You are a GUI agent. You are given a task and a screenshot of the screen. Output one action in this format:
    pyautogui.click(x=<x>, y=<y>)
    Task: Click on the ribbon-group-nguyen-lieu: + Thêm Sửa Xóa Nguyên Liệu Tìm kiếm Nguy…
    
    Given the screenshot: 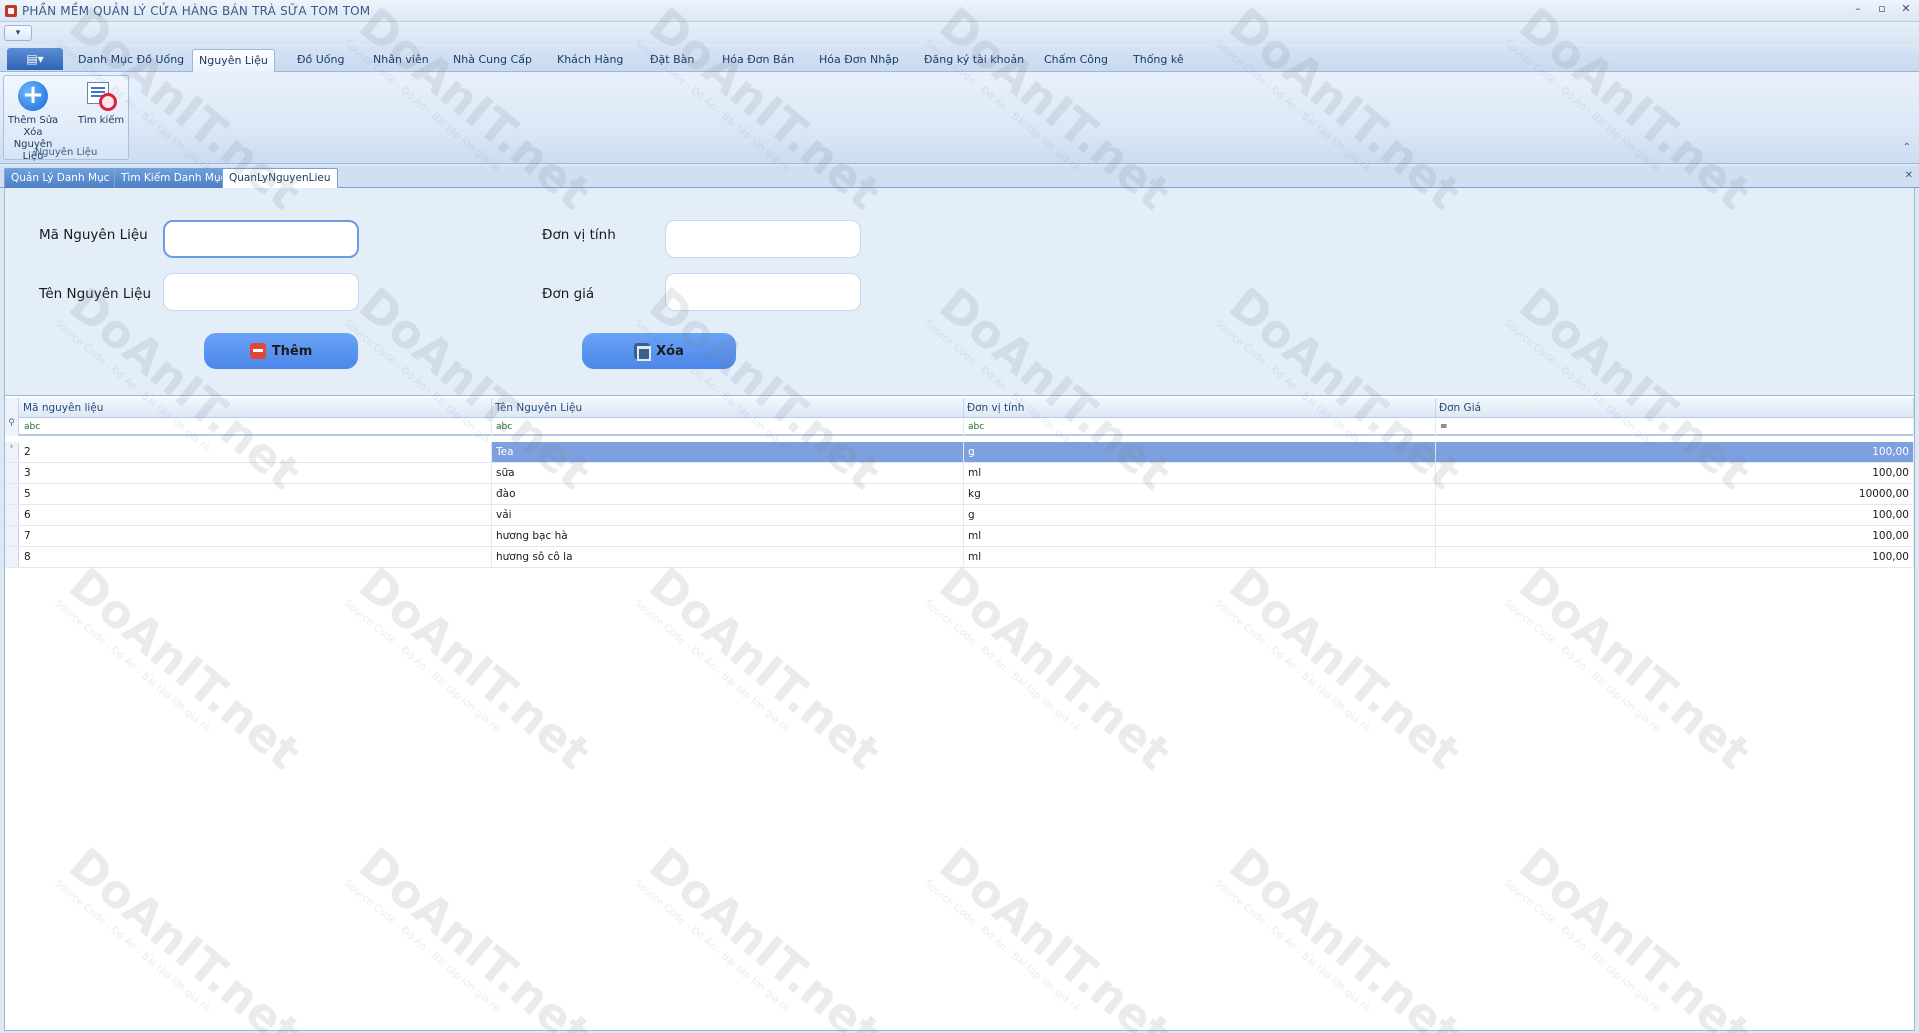 What is the action you would take?
    pyautogui.click(x=66, y=118)
    